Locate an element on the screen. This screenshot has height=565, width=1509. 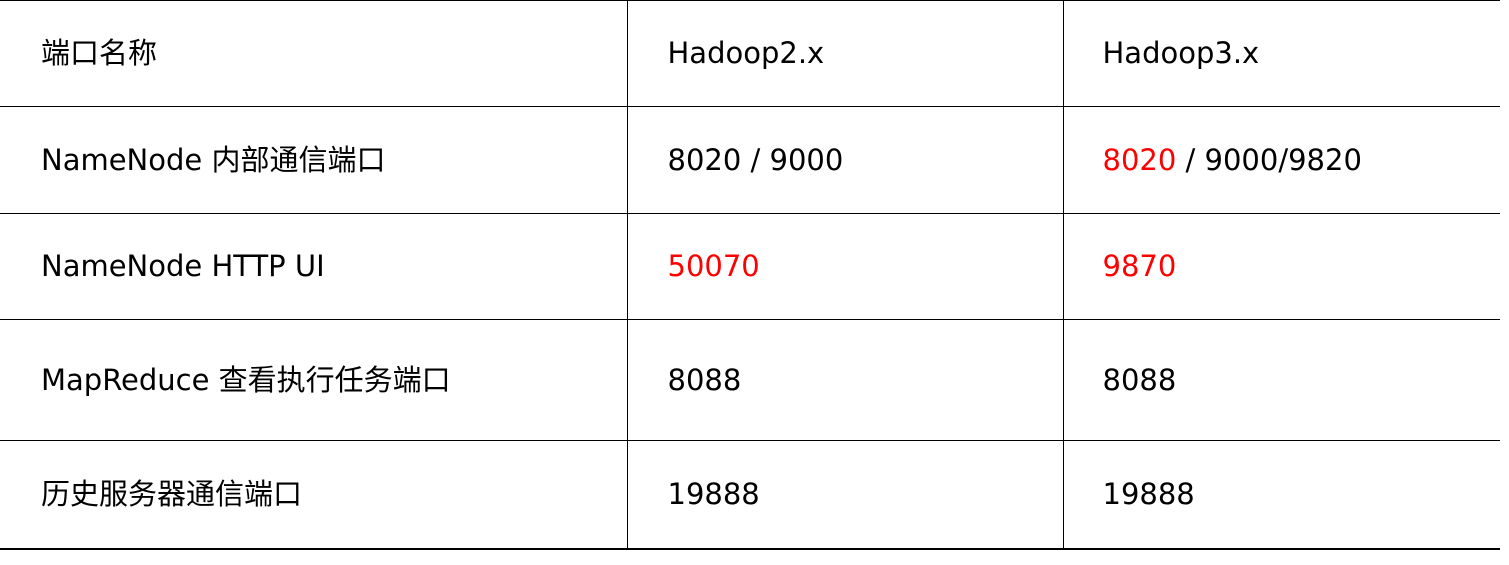
cell-hadoop2: 8088 is located at coordinates (844, 380).